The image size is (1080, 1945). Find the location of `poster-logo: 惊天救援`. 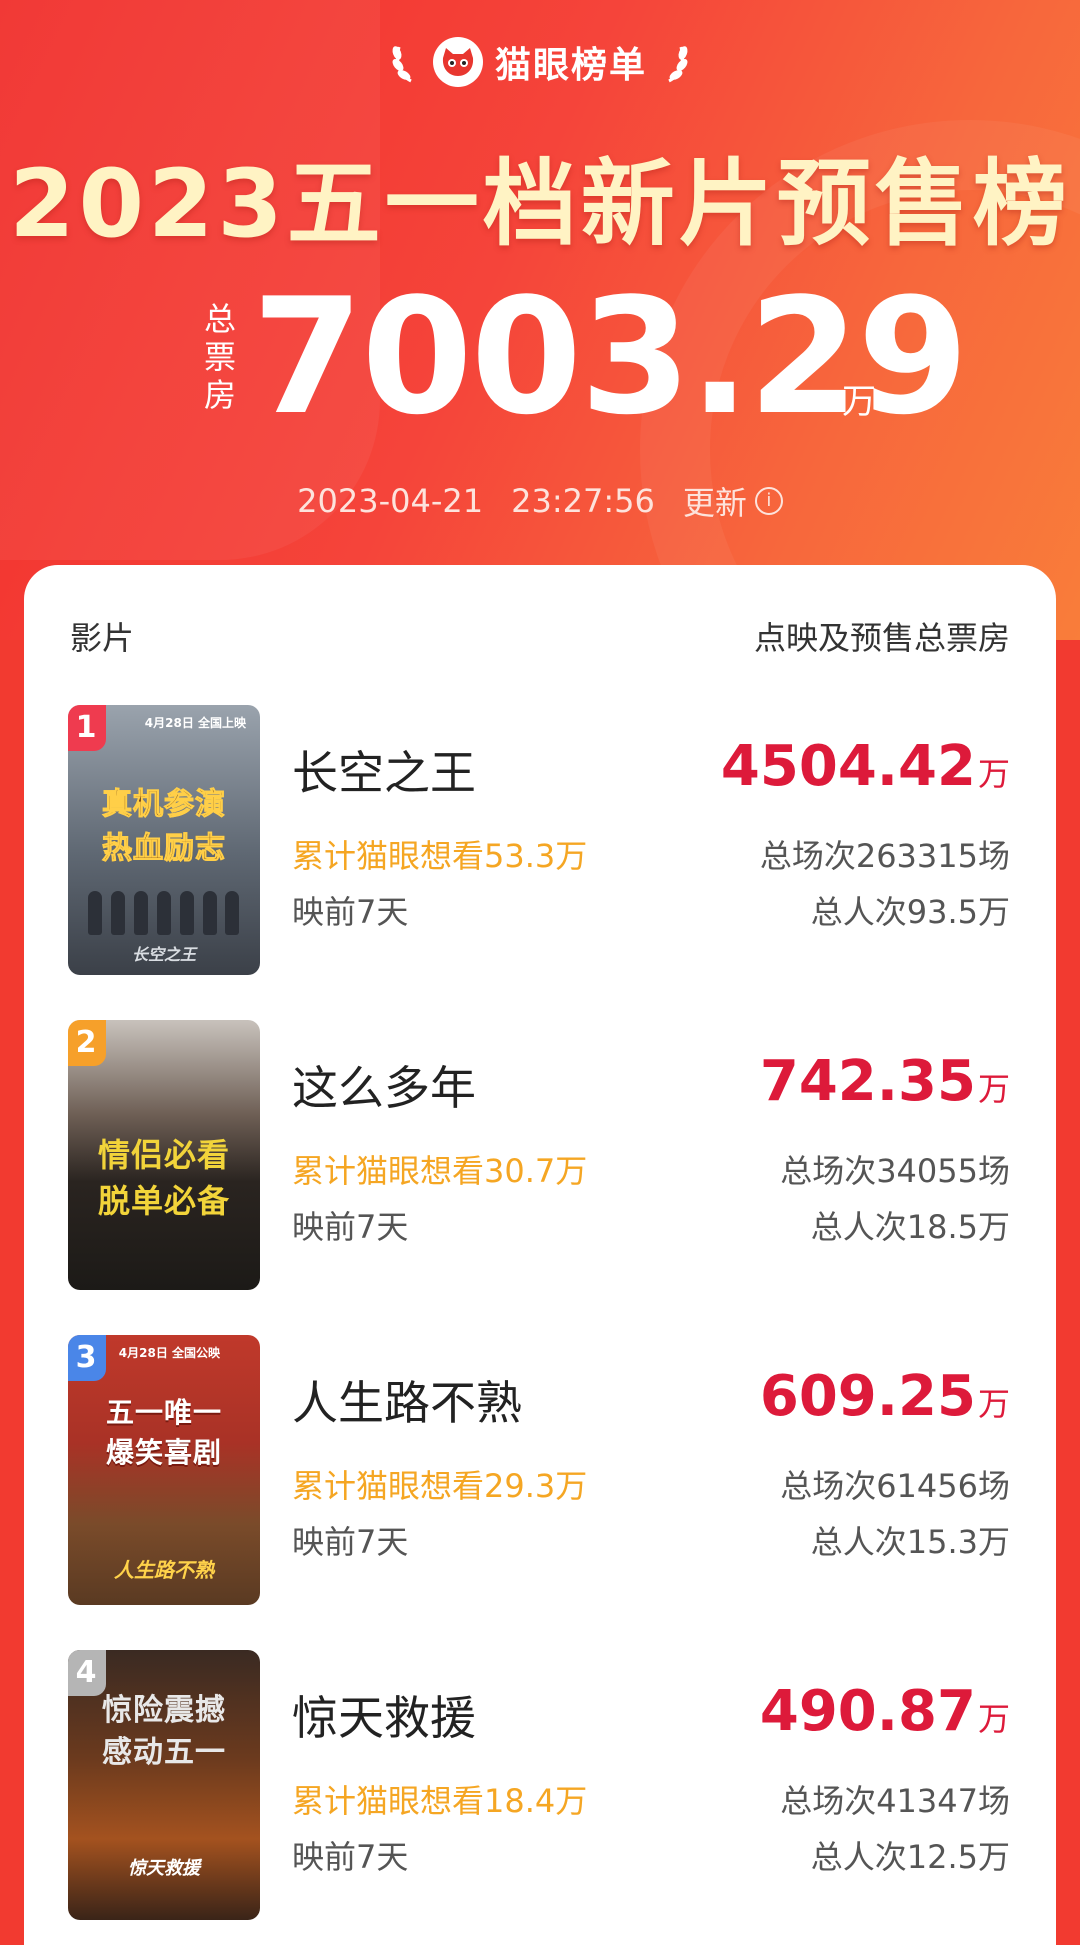

poster-logo: 惊天救援 is located at coordinates (164, 1868).